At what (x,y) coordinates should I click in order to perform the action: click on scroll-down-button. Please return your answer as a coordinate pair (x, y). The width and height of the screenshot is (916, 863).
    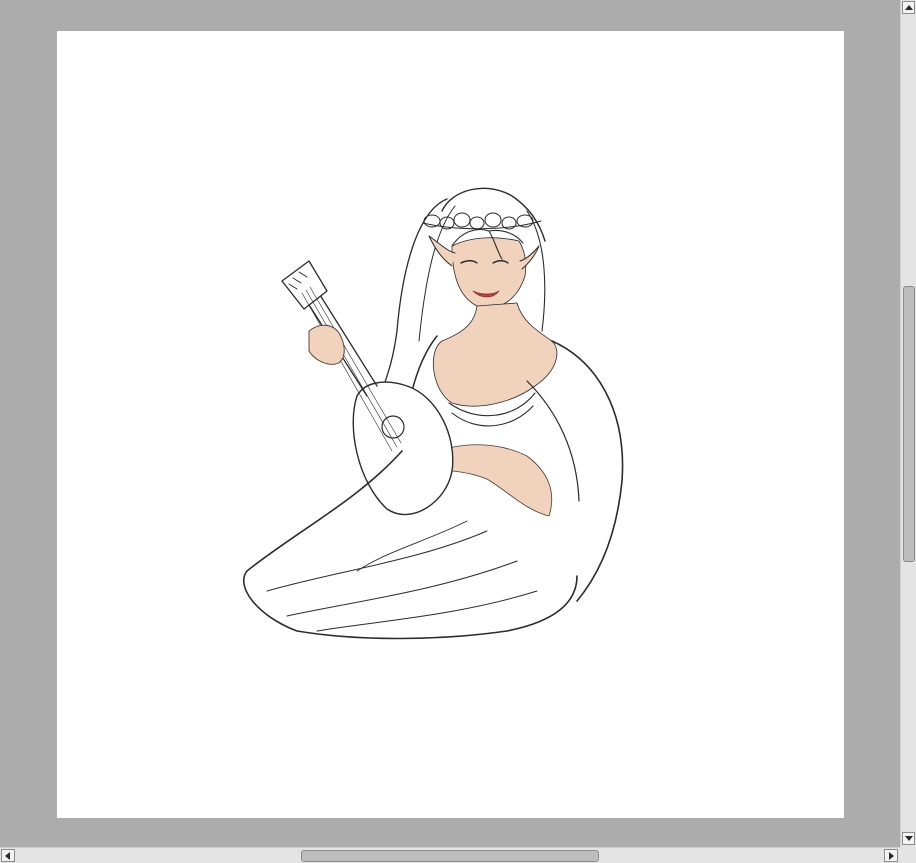
    Looking at the image, I should click on (908, 838).